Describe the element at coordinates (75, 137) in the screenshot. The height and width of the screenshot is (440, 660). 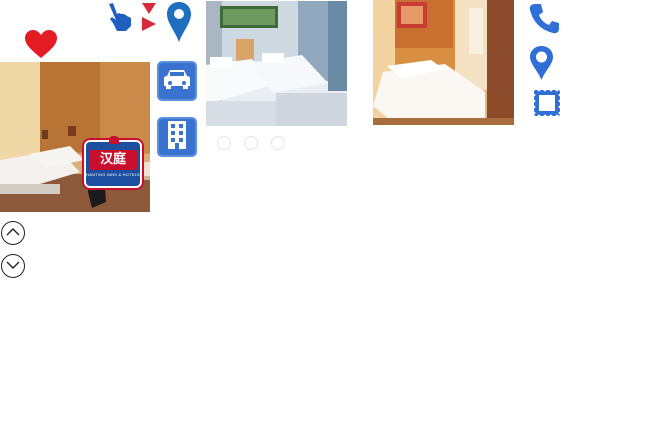
I see `hotel-room-photo-main: 汉庭 HANTING INNS & HOTELS` at that location.